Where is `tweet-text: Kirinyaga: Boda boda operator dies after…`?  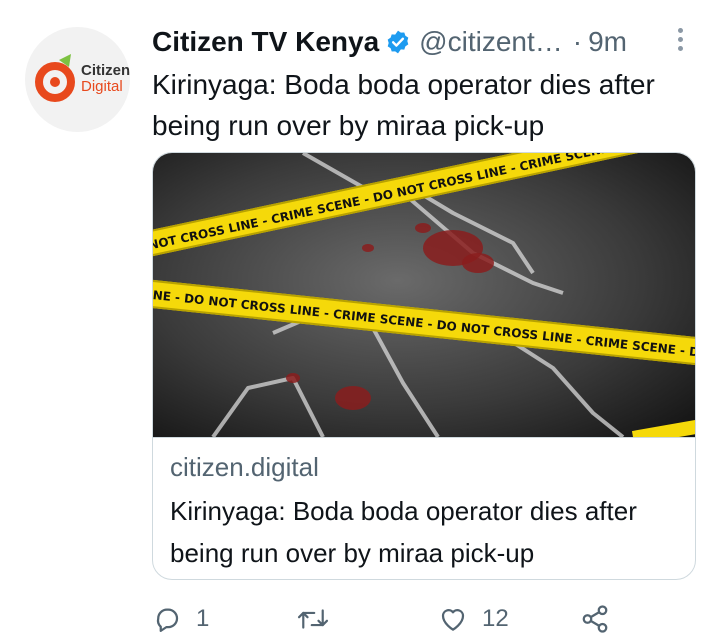
tweet-text: Kirinyaga: Boda boda operator dies after… is located at coordinates (403, 105).